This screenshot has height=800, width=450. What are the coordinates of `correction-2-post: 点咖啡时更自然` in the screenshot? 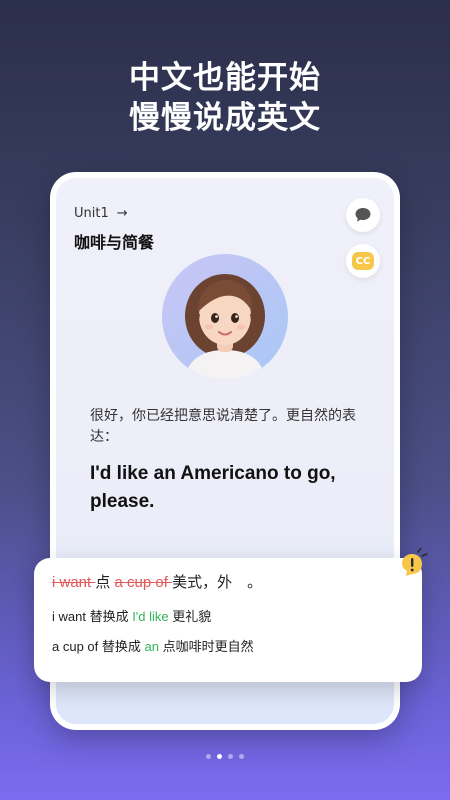 It's located at (206, 646).